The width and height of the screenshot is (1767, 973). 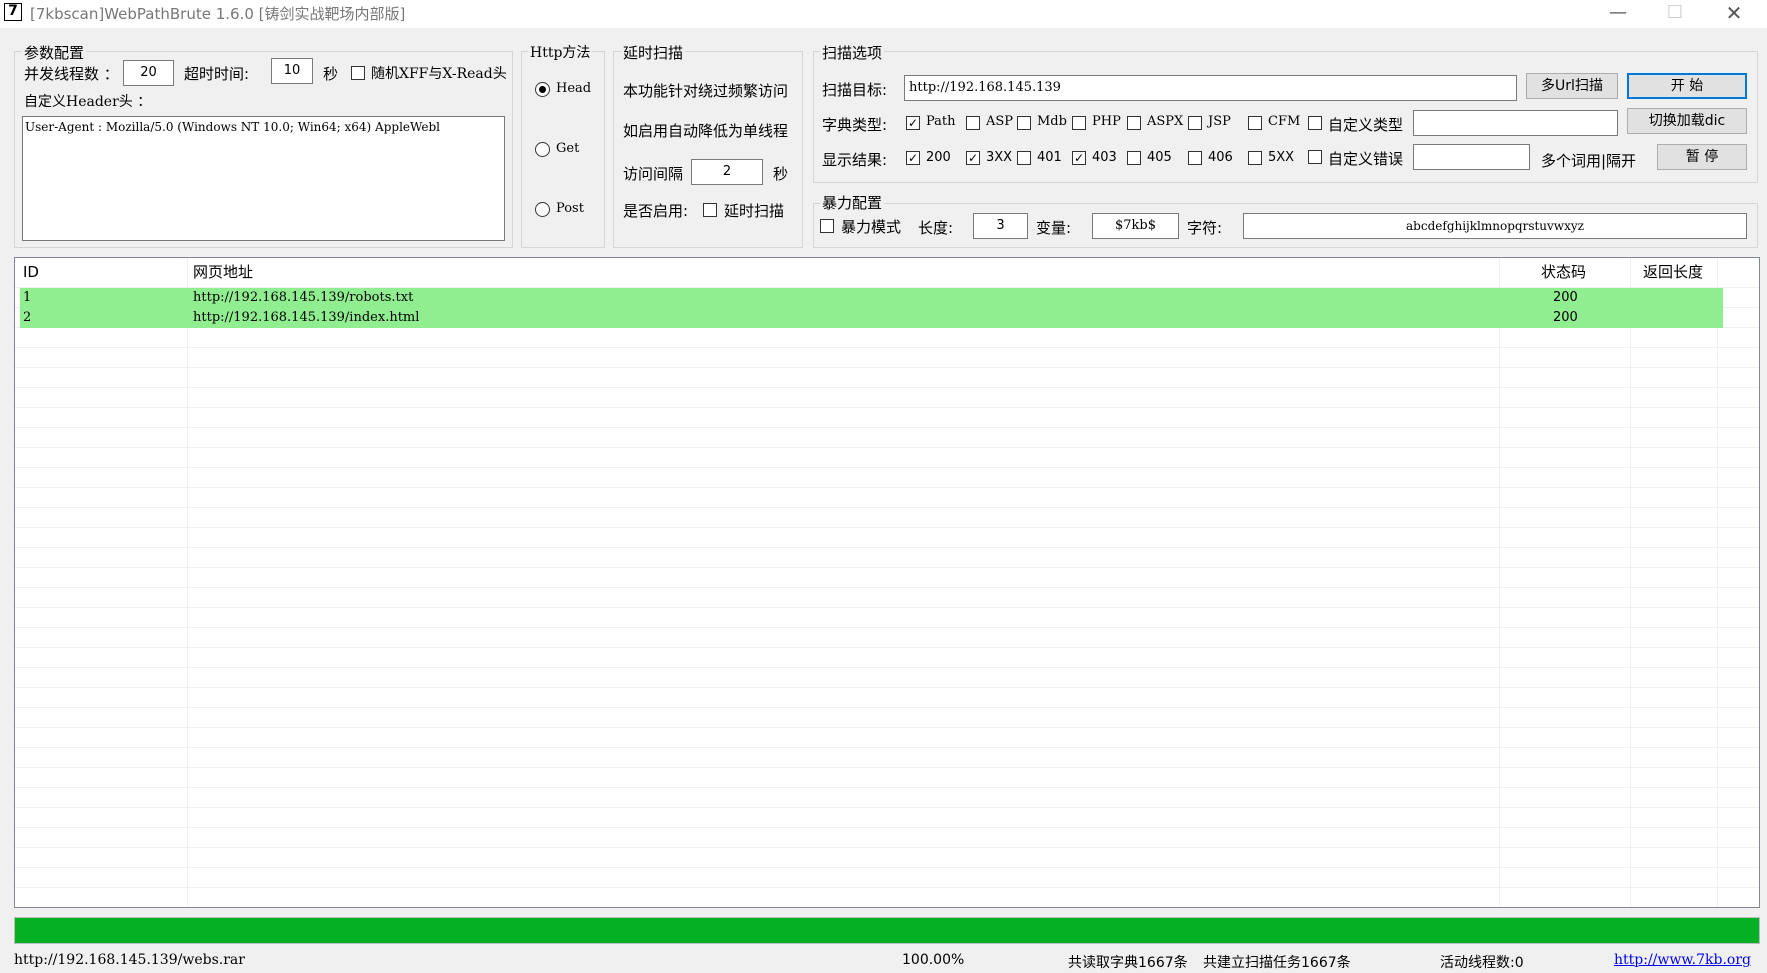 I want to click on table-row: 2 http://192.168.145.139/index.html 200, so click(x=871, y=318).